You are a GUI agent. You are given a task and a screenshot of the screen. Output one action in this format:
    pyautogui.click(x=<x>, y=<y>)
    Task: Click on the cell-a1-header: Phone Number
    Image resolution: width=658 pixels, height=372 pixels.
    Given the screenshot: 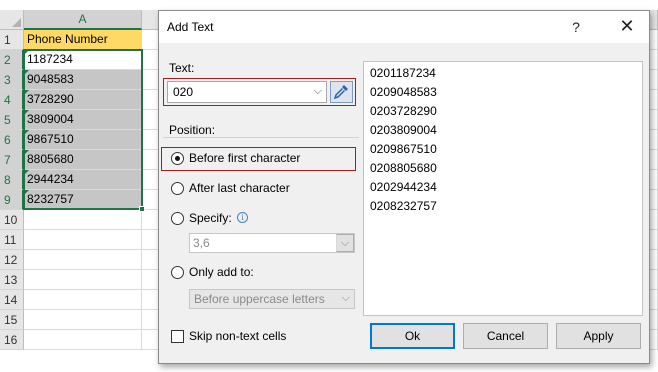 What is the action you would take?
    pyautogui.click(x=83, y=40)
    